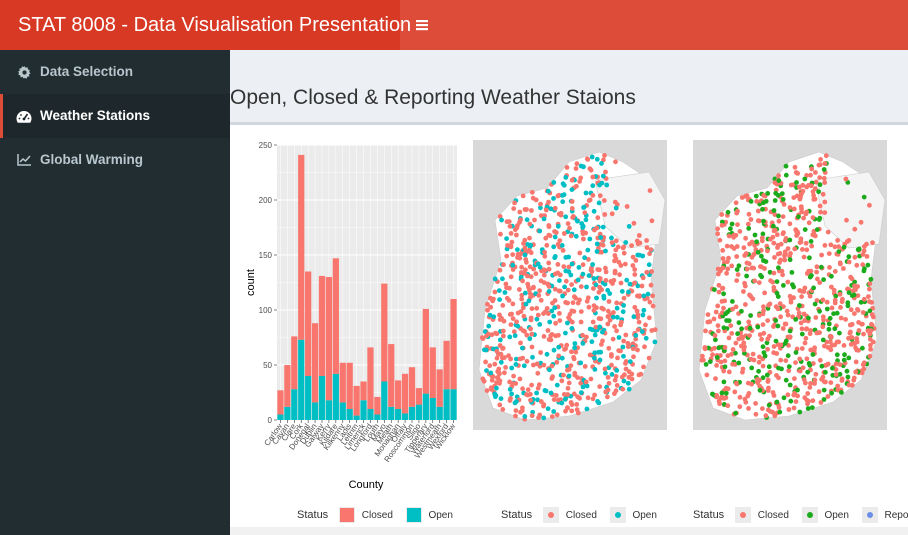 Image resolution: width=908 pixels, height=535 pixels. Describe the element at coordinates (24, 72) in the screenshot. I see `gear-icon` at that location.